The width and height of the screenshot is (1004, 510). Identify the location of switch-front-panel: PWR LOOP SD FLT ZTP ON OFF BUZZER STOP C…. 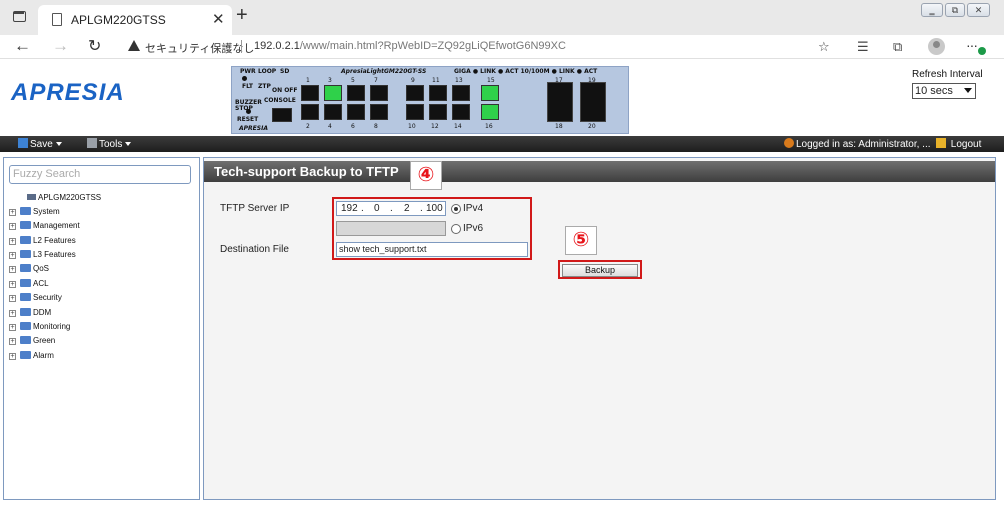
(430, 100).